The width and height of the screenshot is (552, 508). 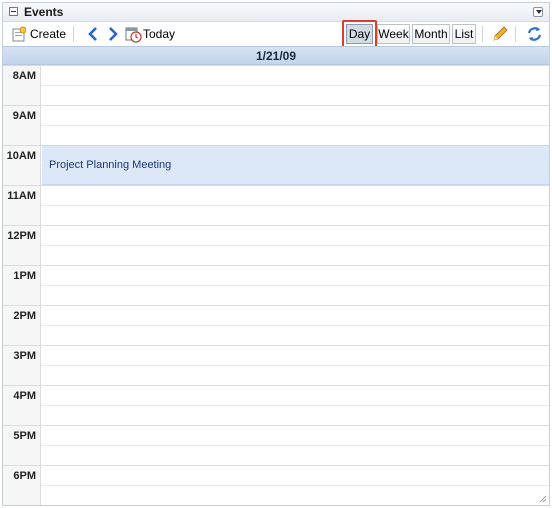 I want to click on hour-row: 1PM, so click(x=276, y=285).